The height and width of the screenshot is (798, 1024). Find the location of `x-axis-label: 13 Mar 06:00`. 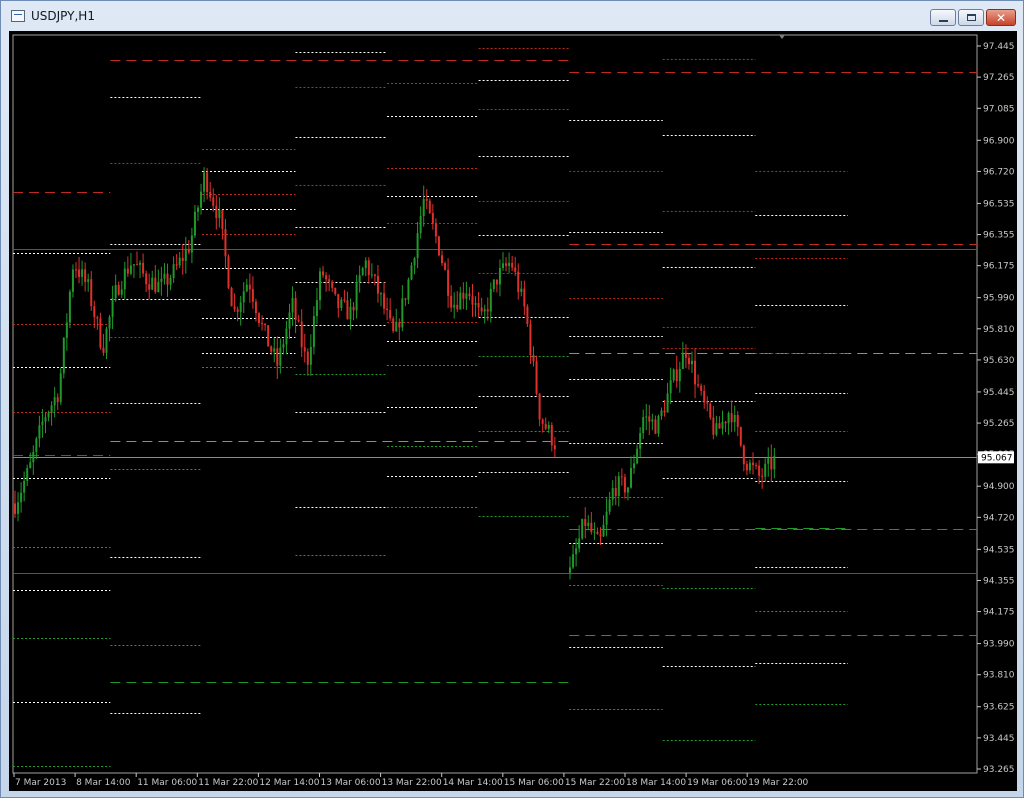

x-axis-label: 13 Mar 06:00 is located at coordinates (351, 783).